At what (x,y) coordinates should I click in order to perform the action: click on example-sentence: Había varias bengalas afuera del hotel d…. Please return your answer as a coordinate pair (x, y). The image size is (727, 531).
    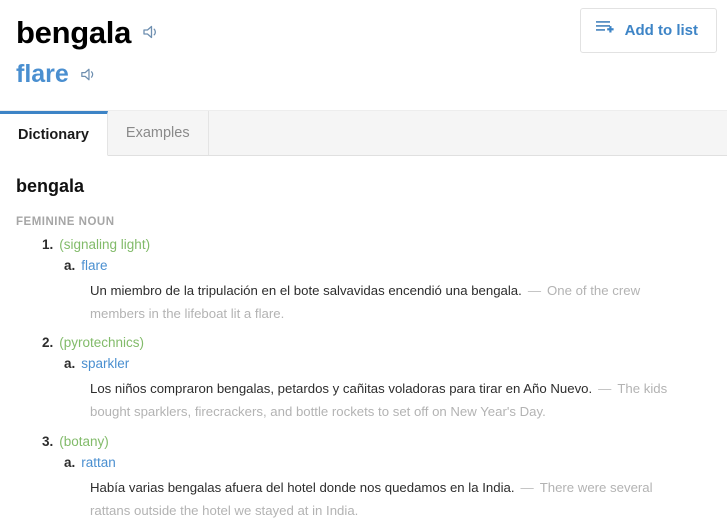
    Looking at the image, I should click on (363, 499).